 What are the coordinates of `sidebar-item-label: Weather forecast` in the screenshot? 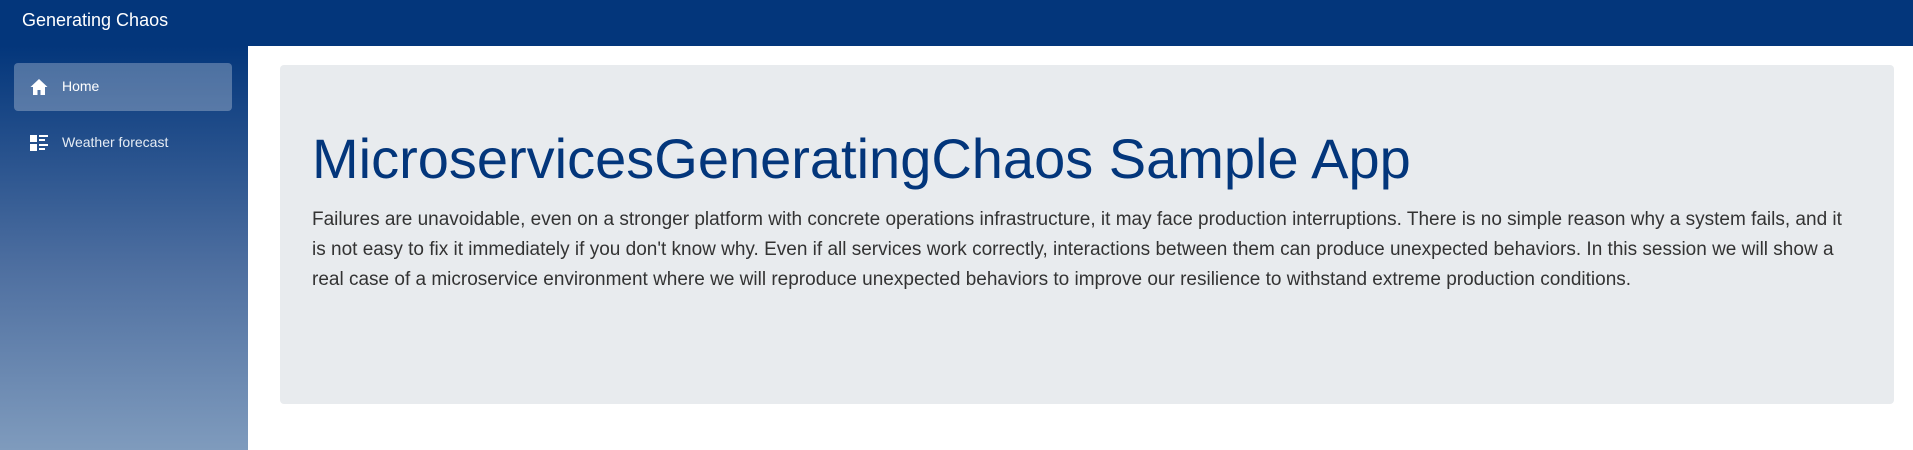 It's located at (115, 142).